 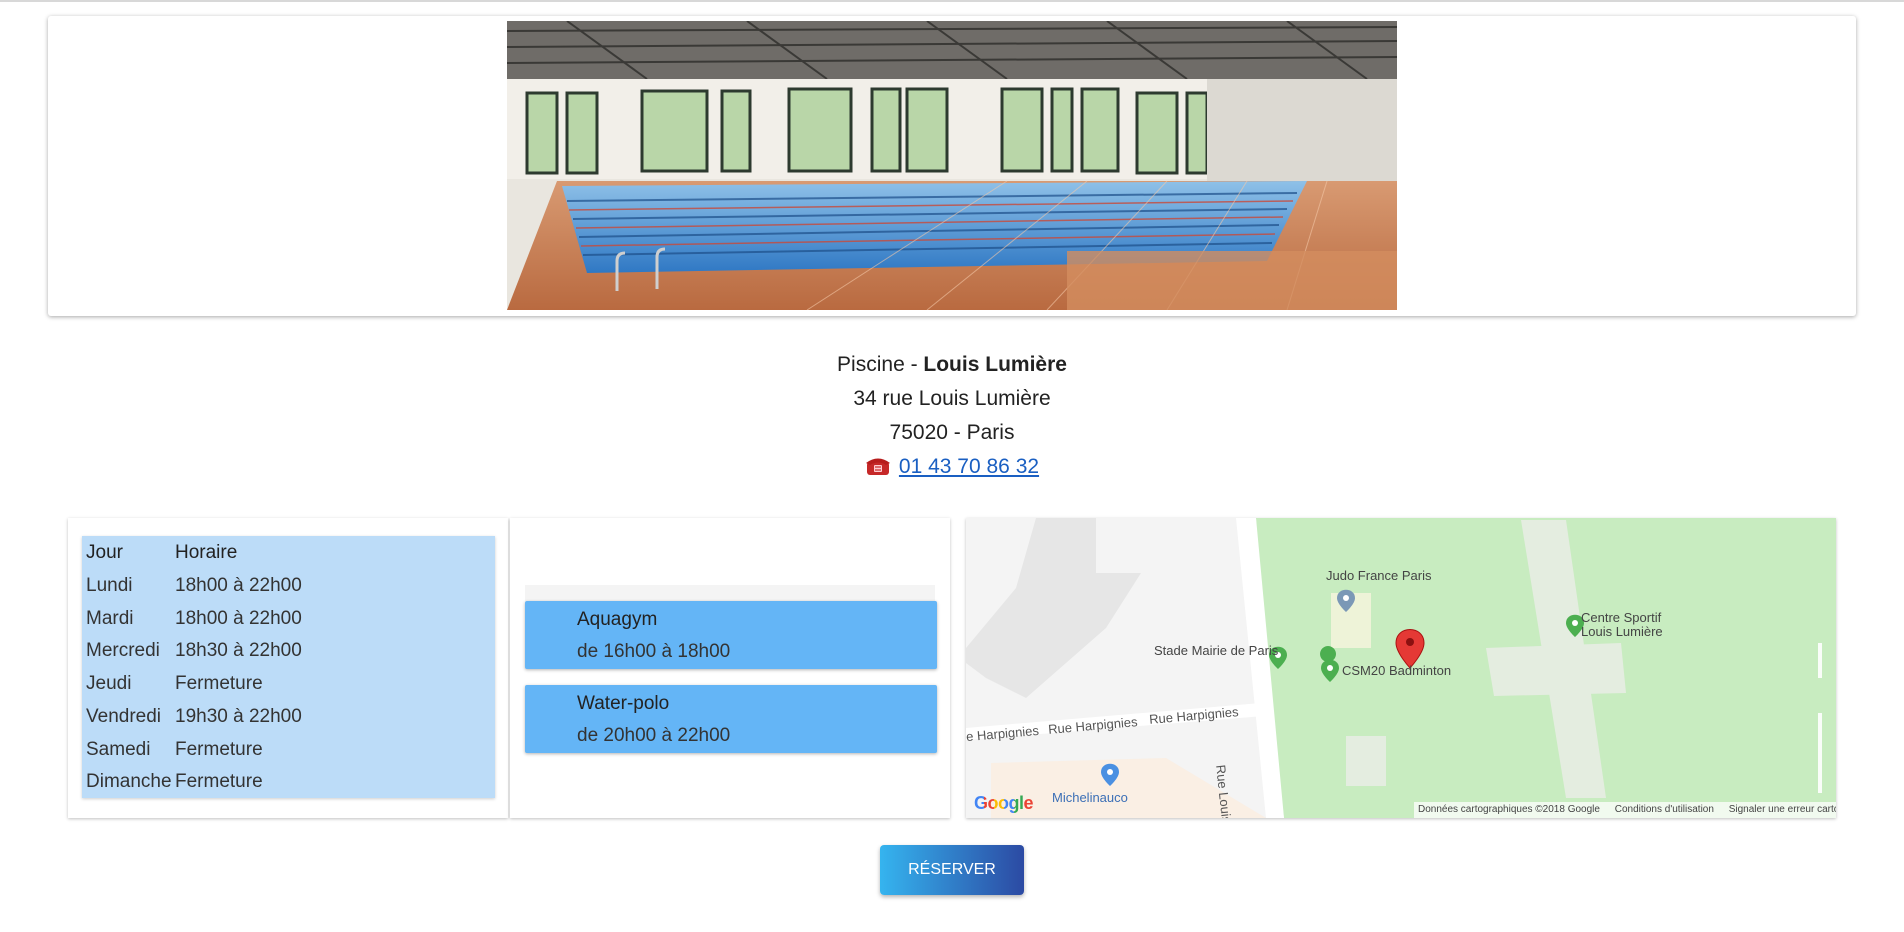 I want to click on activity-card-water-polo: Water-polo de 20h00 à 22h00, so click(x=731, y=719).